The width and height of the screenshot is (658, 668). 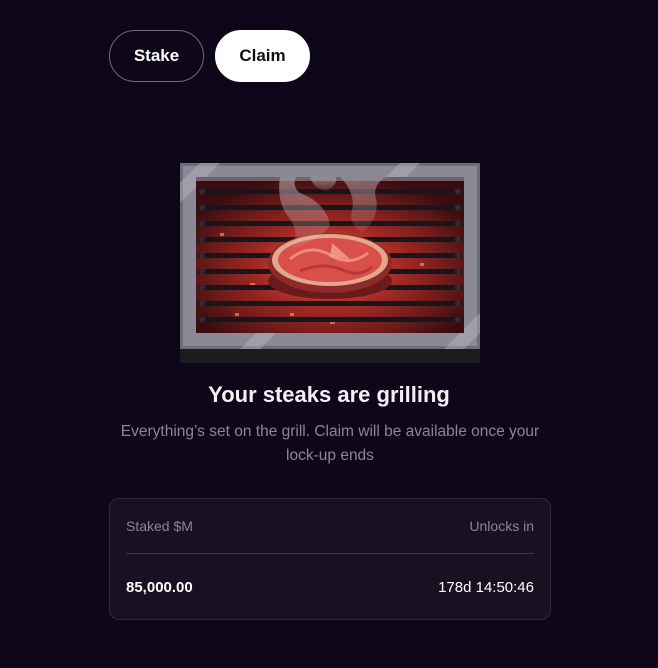 I want to click on staked-value: 85,000.00, so click(x=159, y=587).